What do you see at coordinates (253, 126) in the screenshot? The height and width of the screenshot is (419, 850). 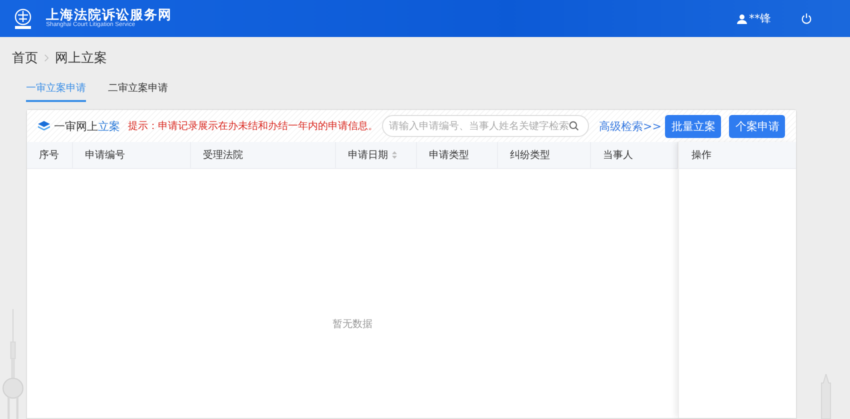 I see `tip-text: 提示：申请记录展示在办未结和办结一年内的申请信息。` at bounding box center [253, 126].